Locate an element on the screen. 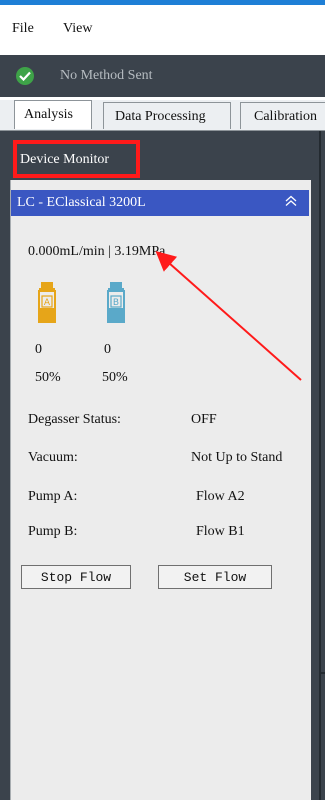  bottle-b-value: 0 is located at coordinates (107, 349).